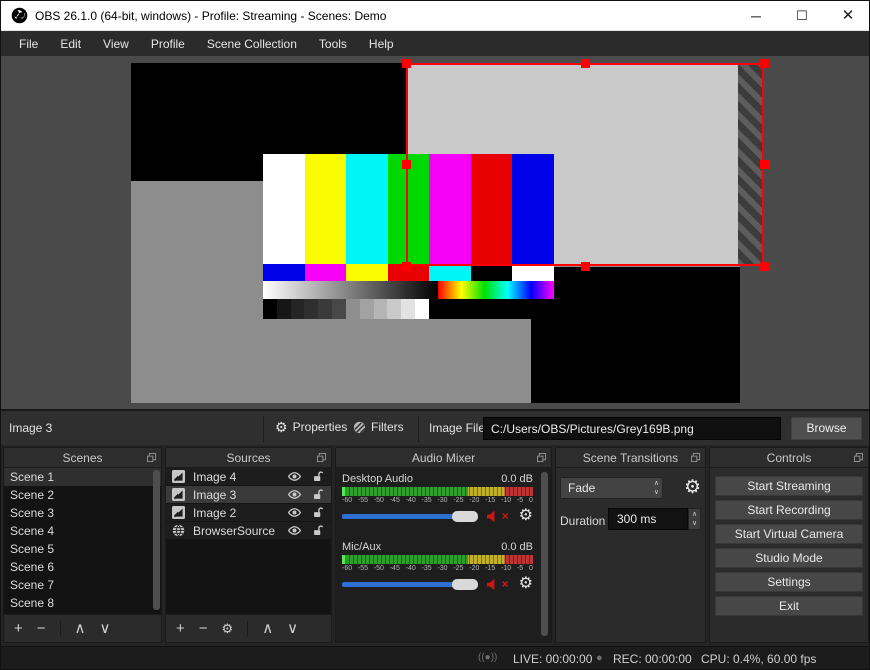  What do you see at coordinates (156, 540) in the screenshot?
I see `scenes-scrollbar` at bounding box center [156, 540].